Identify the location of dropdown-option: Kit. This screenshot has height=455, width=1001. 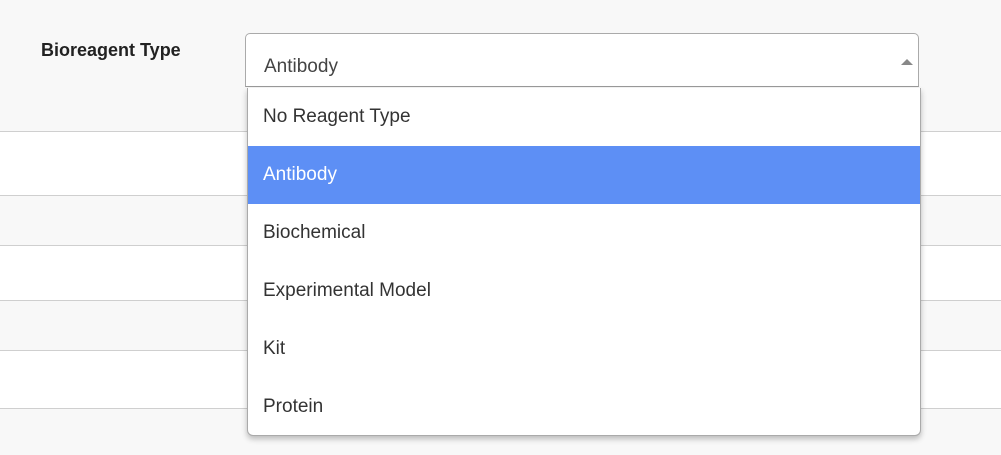
(584, 349).